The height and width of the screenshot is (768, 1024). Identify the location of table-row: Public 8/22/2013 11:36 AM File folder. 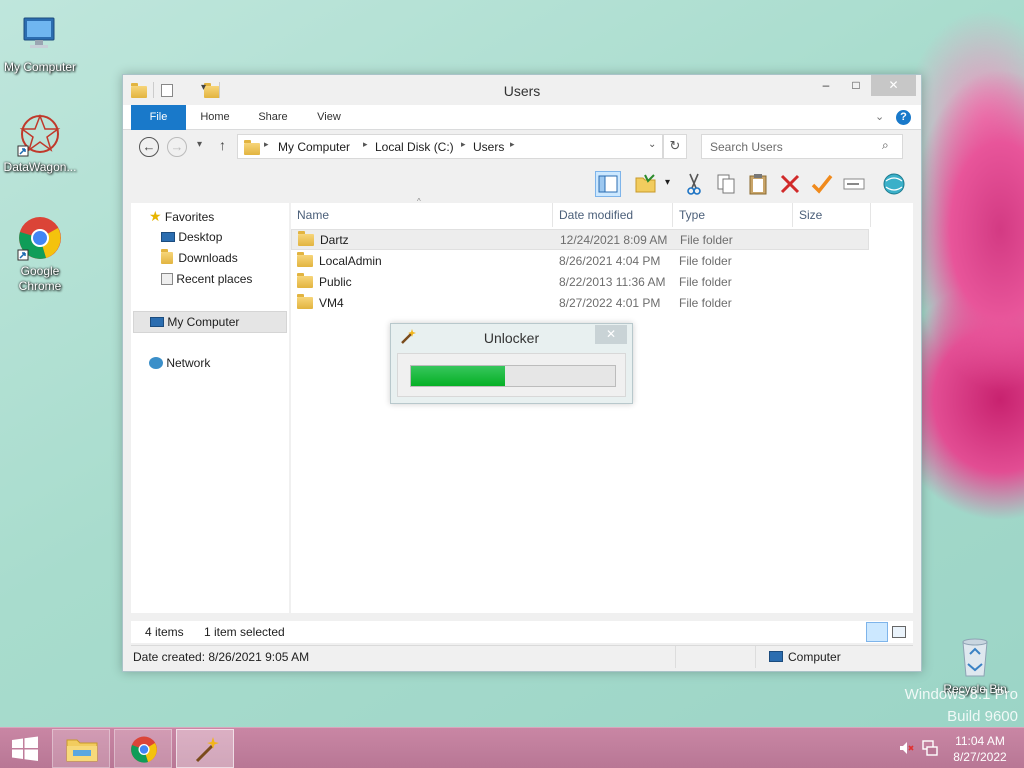
(580, 282).